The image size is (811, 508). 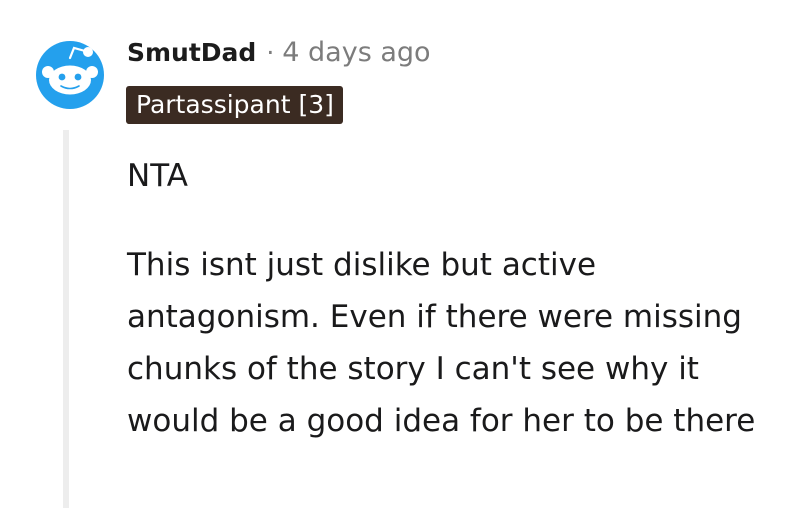 What do you see at coordinates (279, 52) in the screenshot?
I see `comment-header: SmutDad · 4 days ago` at bounding box center [279, 52].